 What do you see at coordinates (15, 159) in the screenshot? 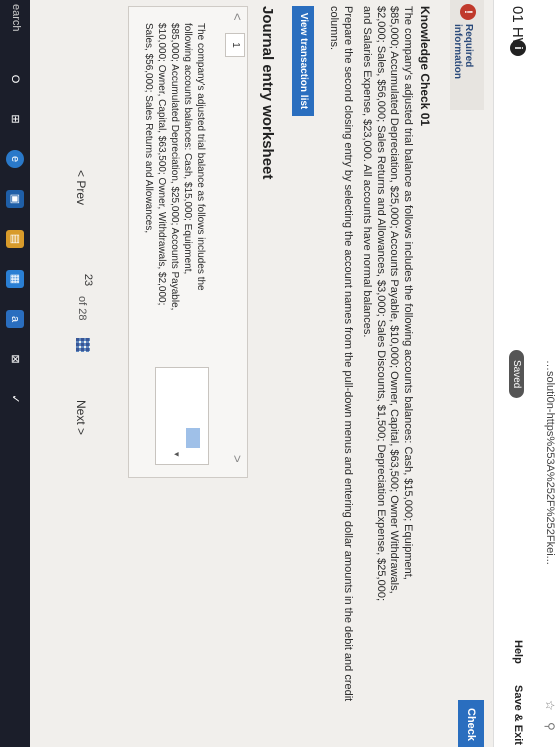
I see `edge-browser-icon: e` at bounding box center [15, 159].